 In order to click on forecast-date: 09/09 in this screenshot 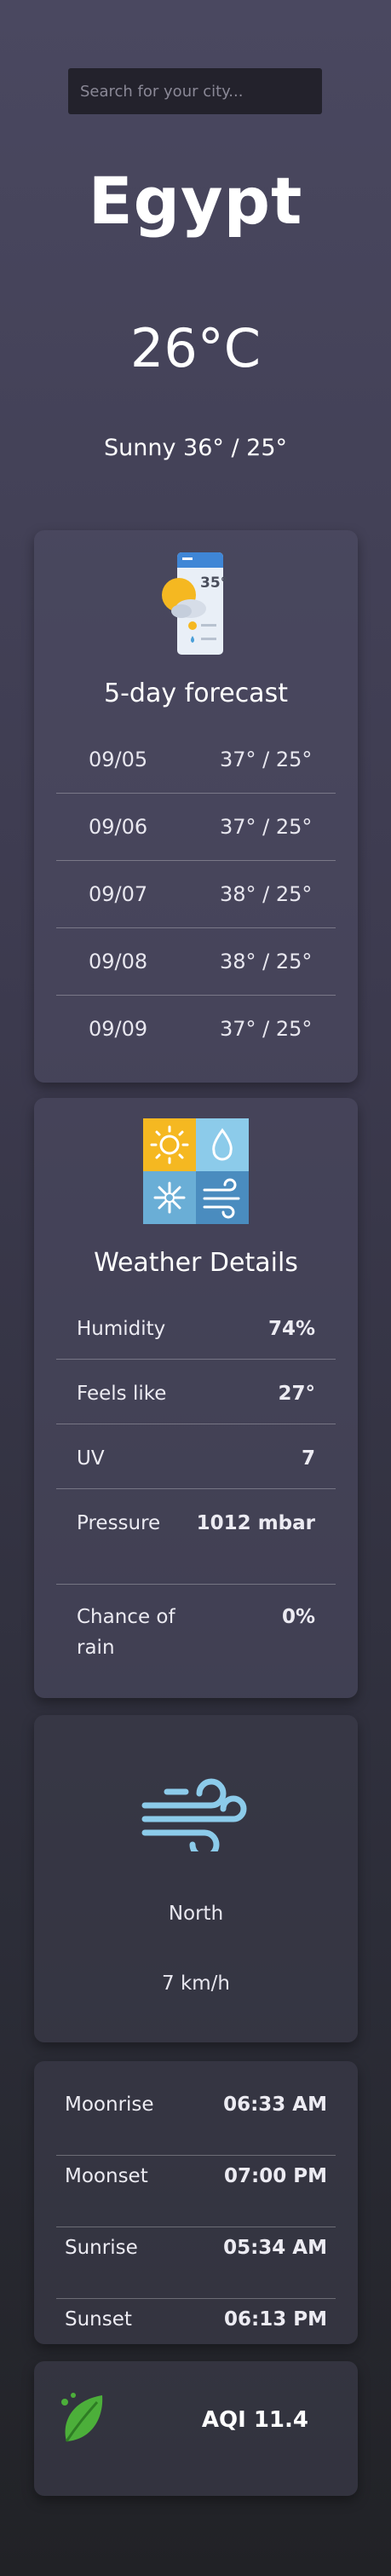, I will do `click(119, 1029)`.